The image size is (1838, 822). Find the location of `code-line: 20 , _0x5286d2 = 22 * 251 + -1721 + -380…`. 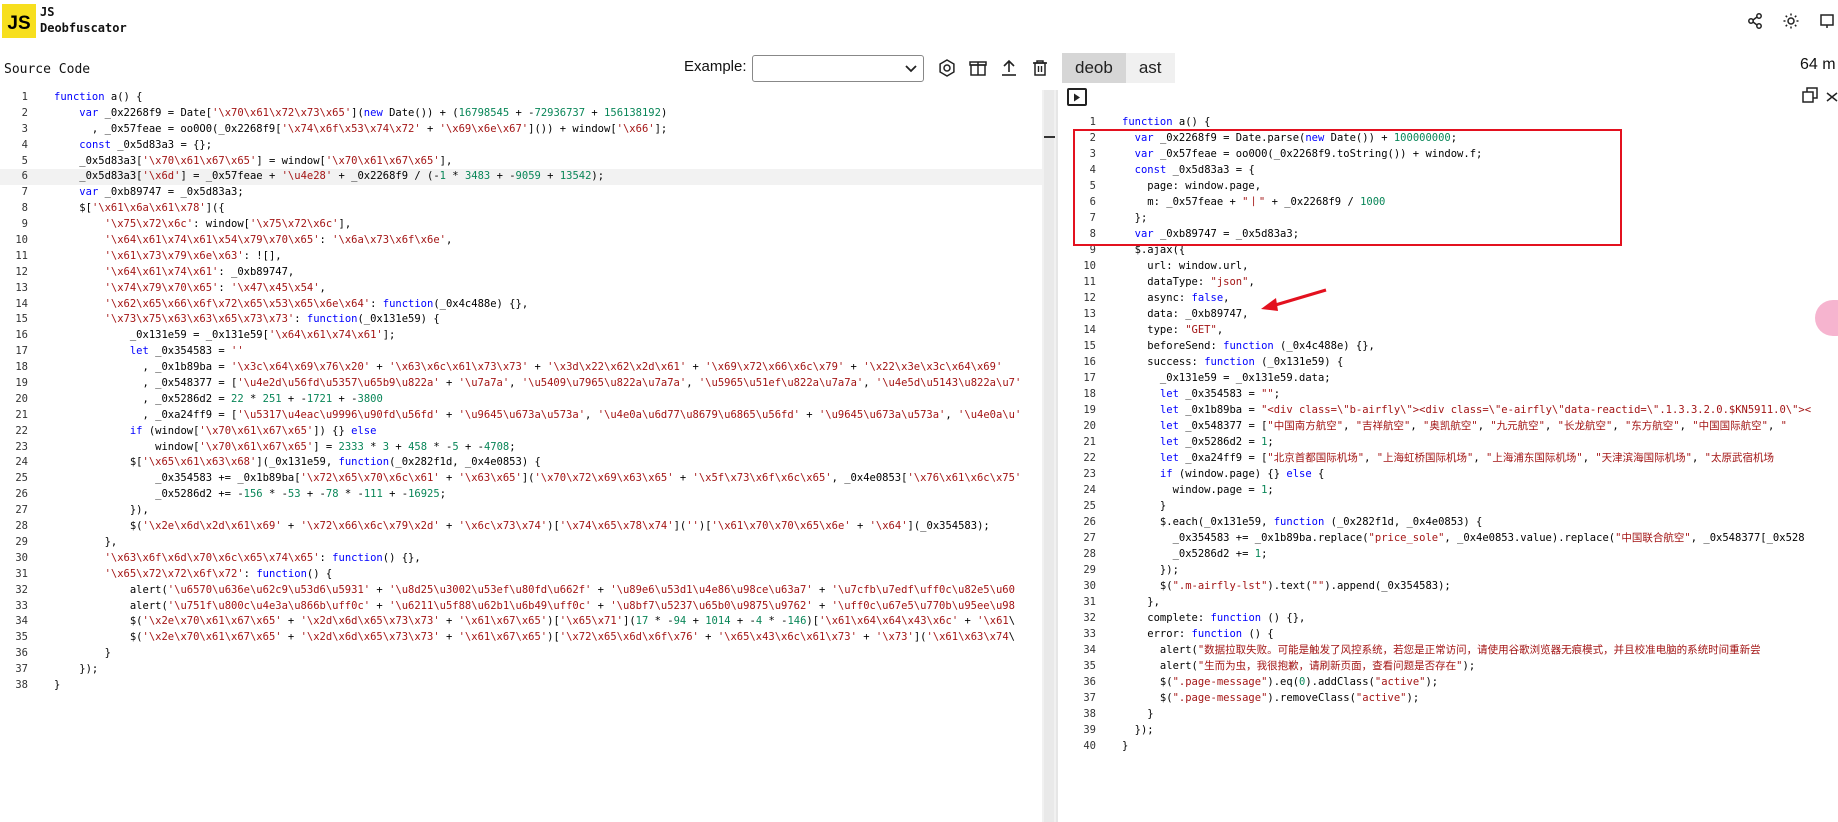

code-line: 20 , _0x5286d2 = 22 * 251 + -1721 + -380… is located at coordinates (521, 400).